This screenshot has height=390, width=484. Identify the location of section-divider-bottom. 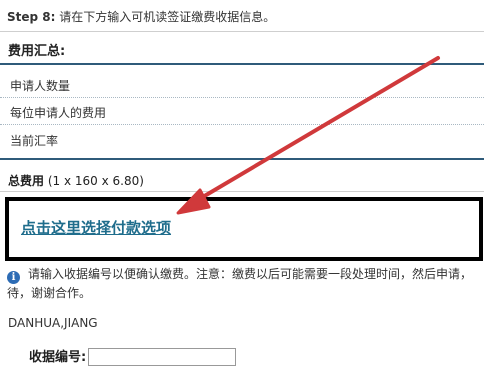
(242, 159).